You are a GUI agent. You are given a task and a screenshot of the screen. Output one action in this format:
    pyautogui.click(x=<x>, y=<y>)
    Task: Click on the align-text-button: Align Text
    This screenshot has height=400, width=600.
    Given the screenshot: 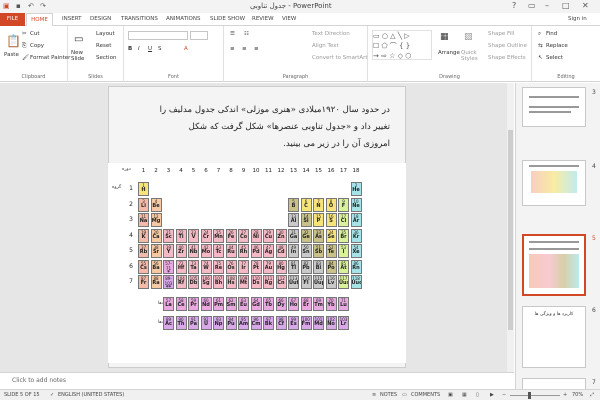 What is the action you would take?
    pyautogui.click(x=325, y=46)
    